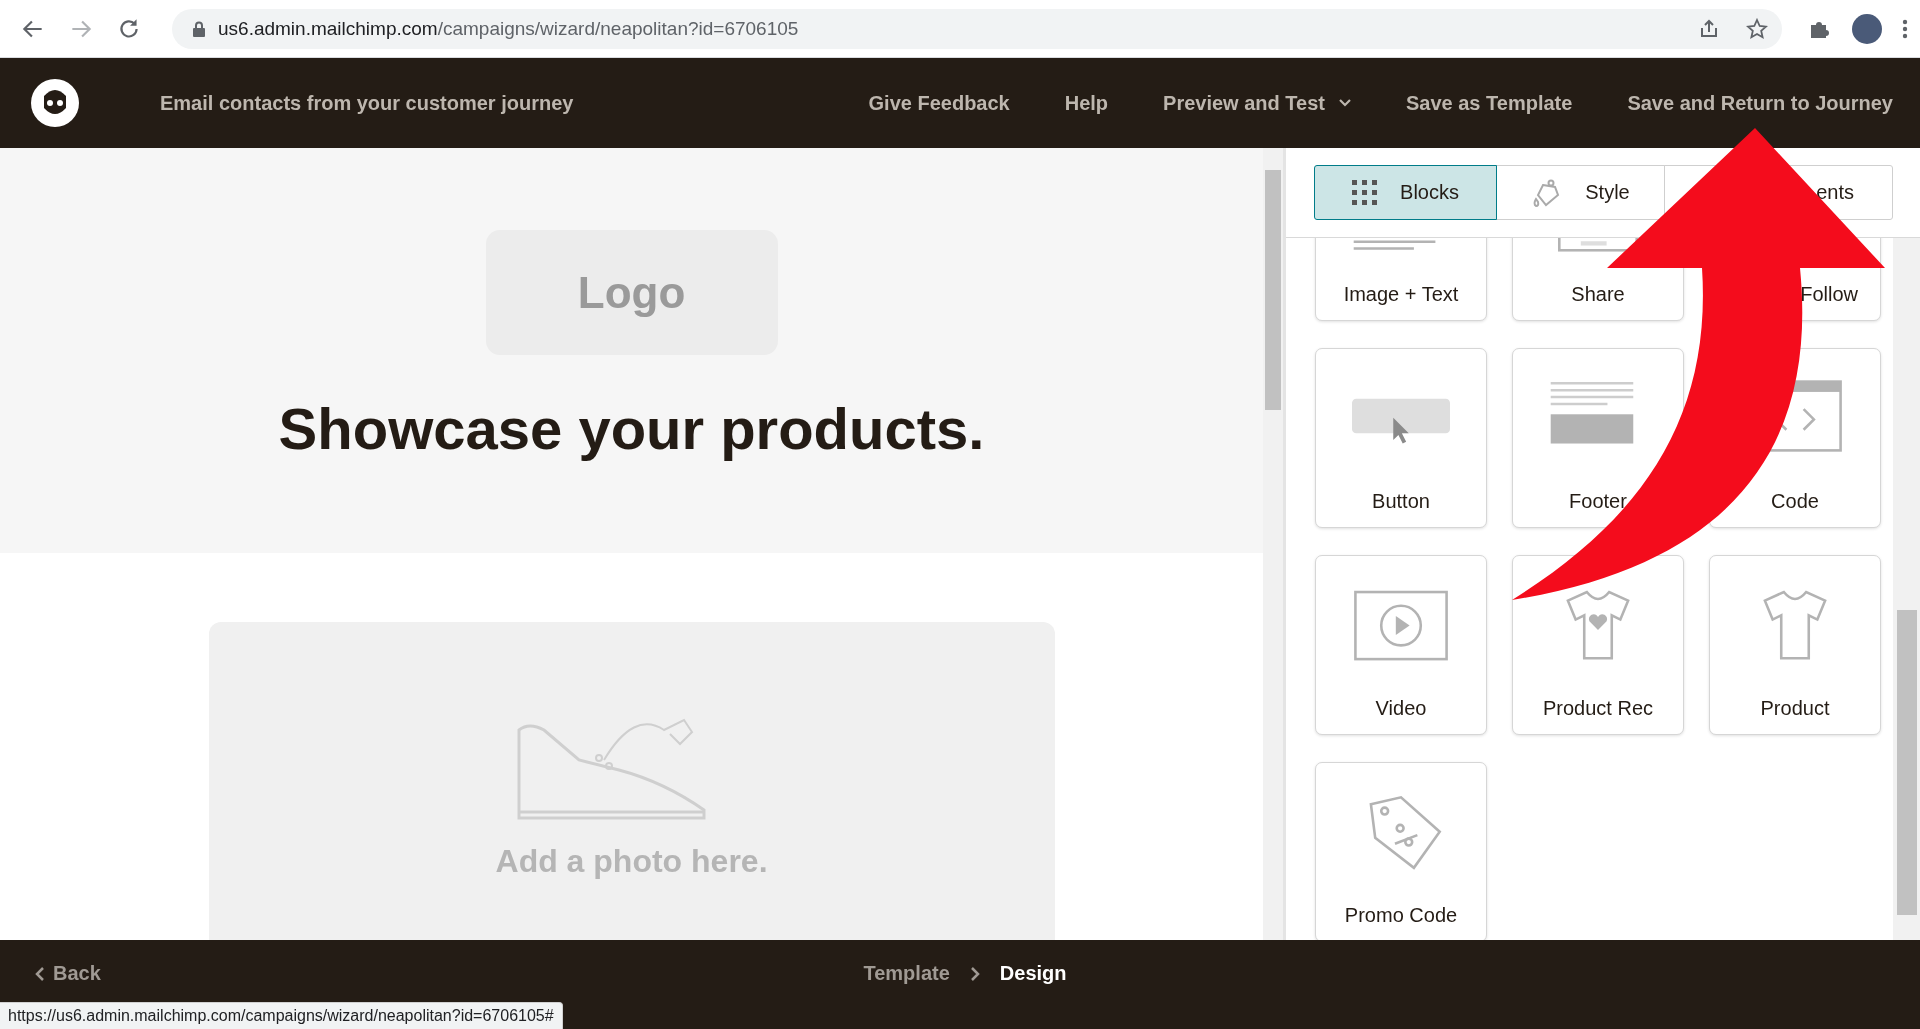 The image size is (1920, 1029). Describe the element at coordinates (68, 973) in the screenshot. I see `back-link: Back` at that location.